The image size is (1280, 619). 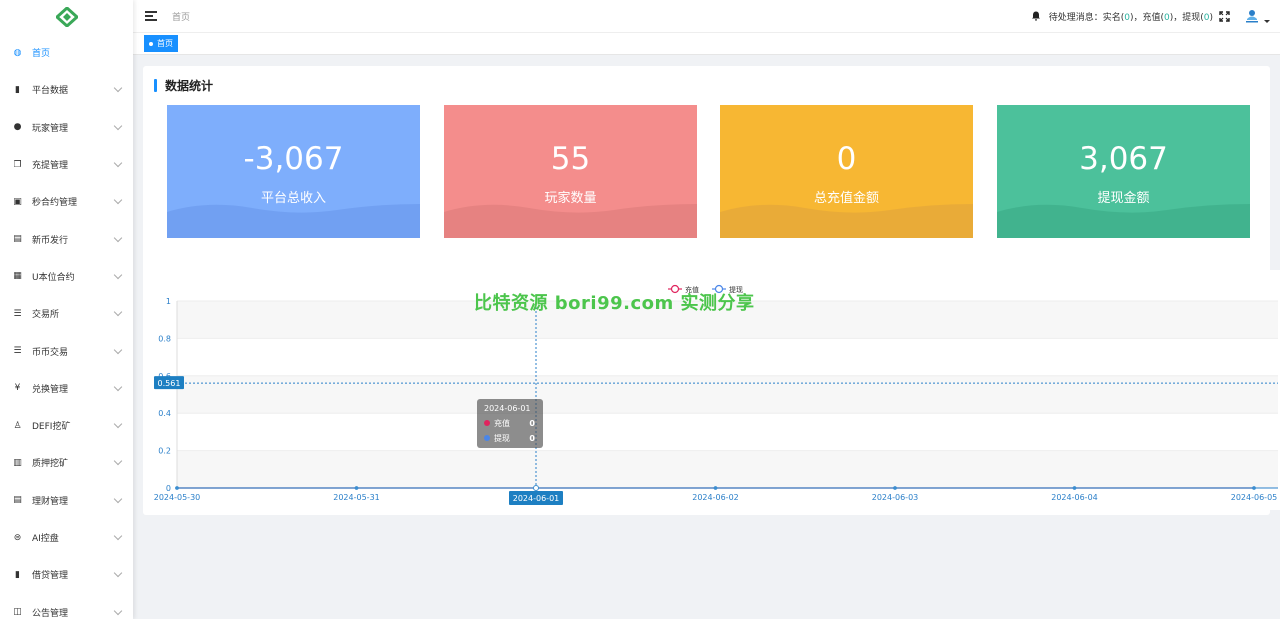 What do you see at coordinates (17, 425) in the screenshot?
I see `walker-icon: ♙` at bounding box center [17, 425].